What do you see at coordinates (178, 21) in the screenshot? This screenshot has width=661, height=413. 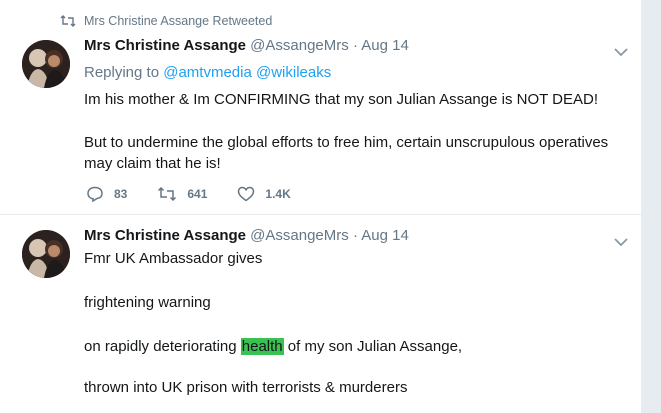 I see `retweet-context-label: Mrs Christine Assange Retweeted` at bounding box center [178, 21].